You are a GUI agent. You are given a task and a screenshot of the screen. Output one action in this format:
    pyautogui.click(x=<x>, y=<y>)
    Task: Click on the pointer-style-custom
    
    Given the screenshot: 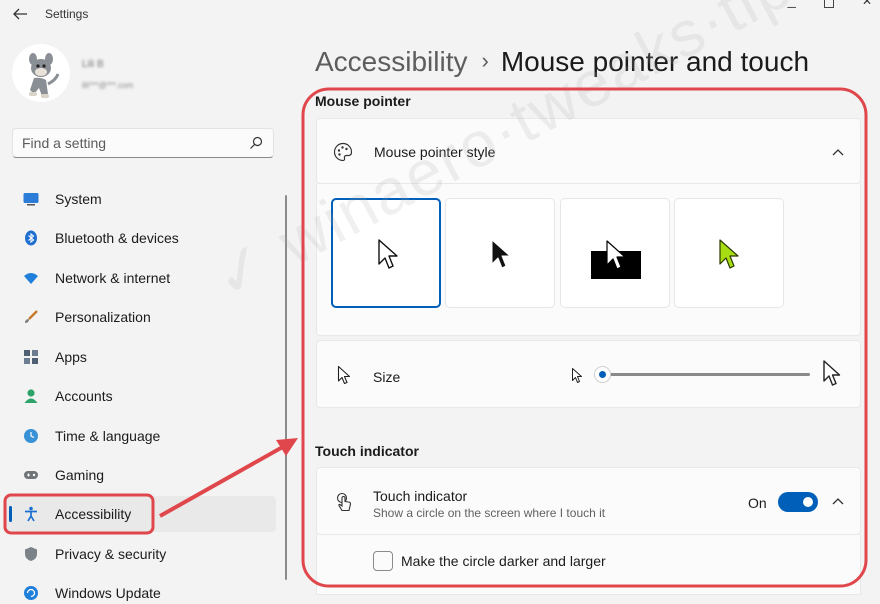 What is the action you would take?
    pyautogui.click(x=729, y=253)
    